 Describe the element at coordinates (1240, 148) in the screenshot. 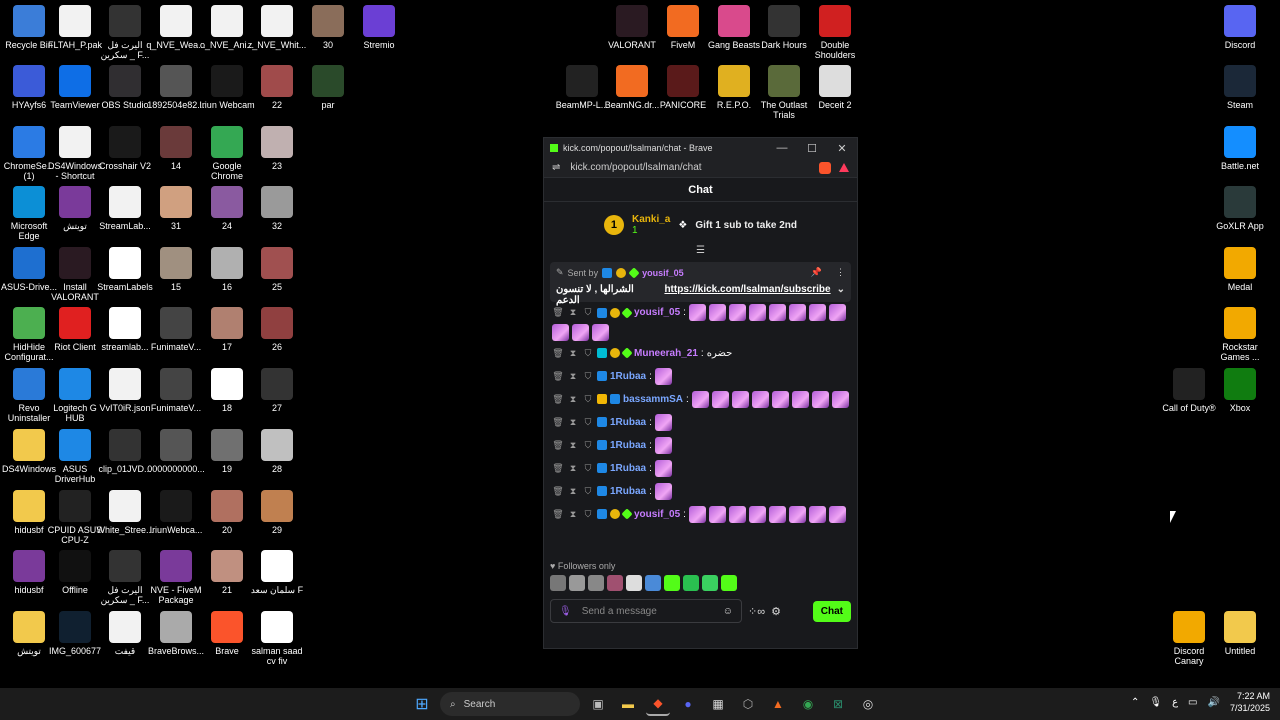

I see `desktop-icon: Battle.net` at that location.